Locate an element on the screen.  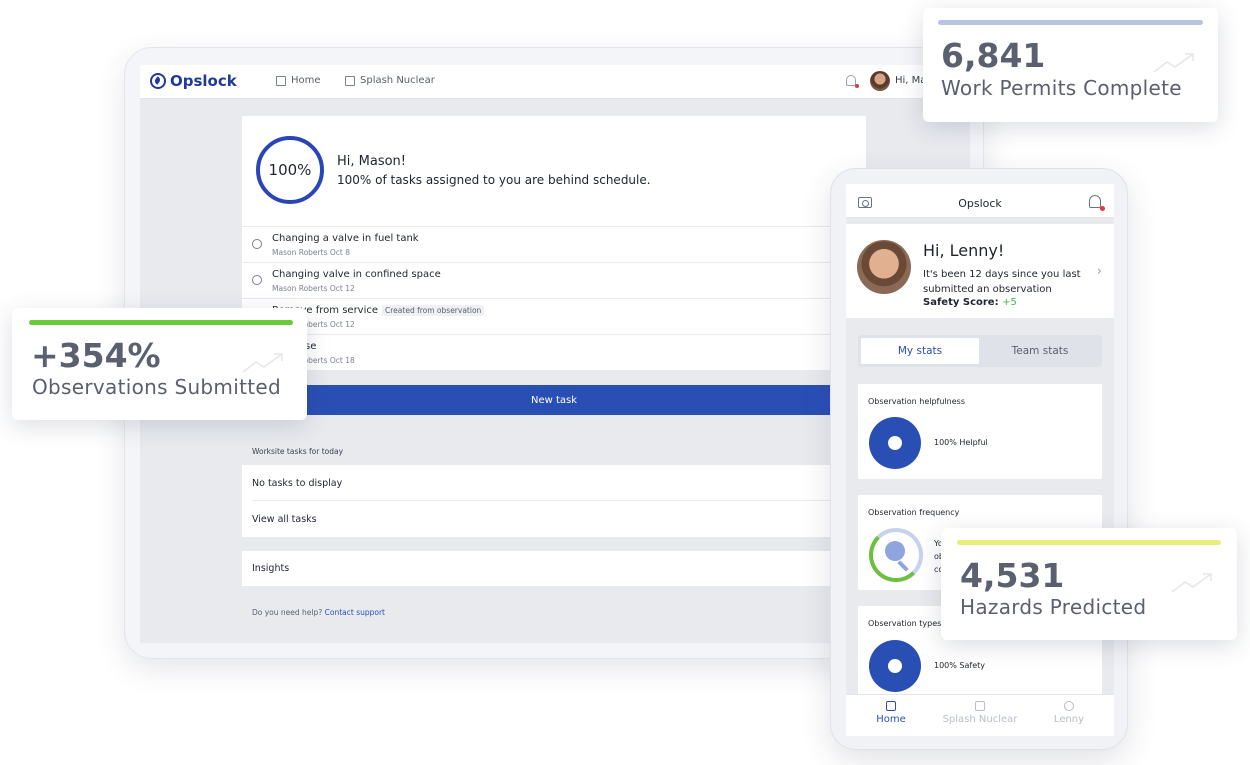
phone-header: Opslock is located at coordinates (980, 201).